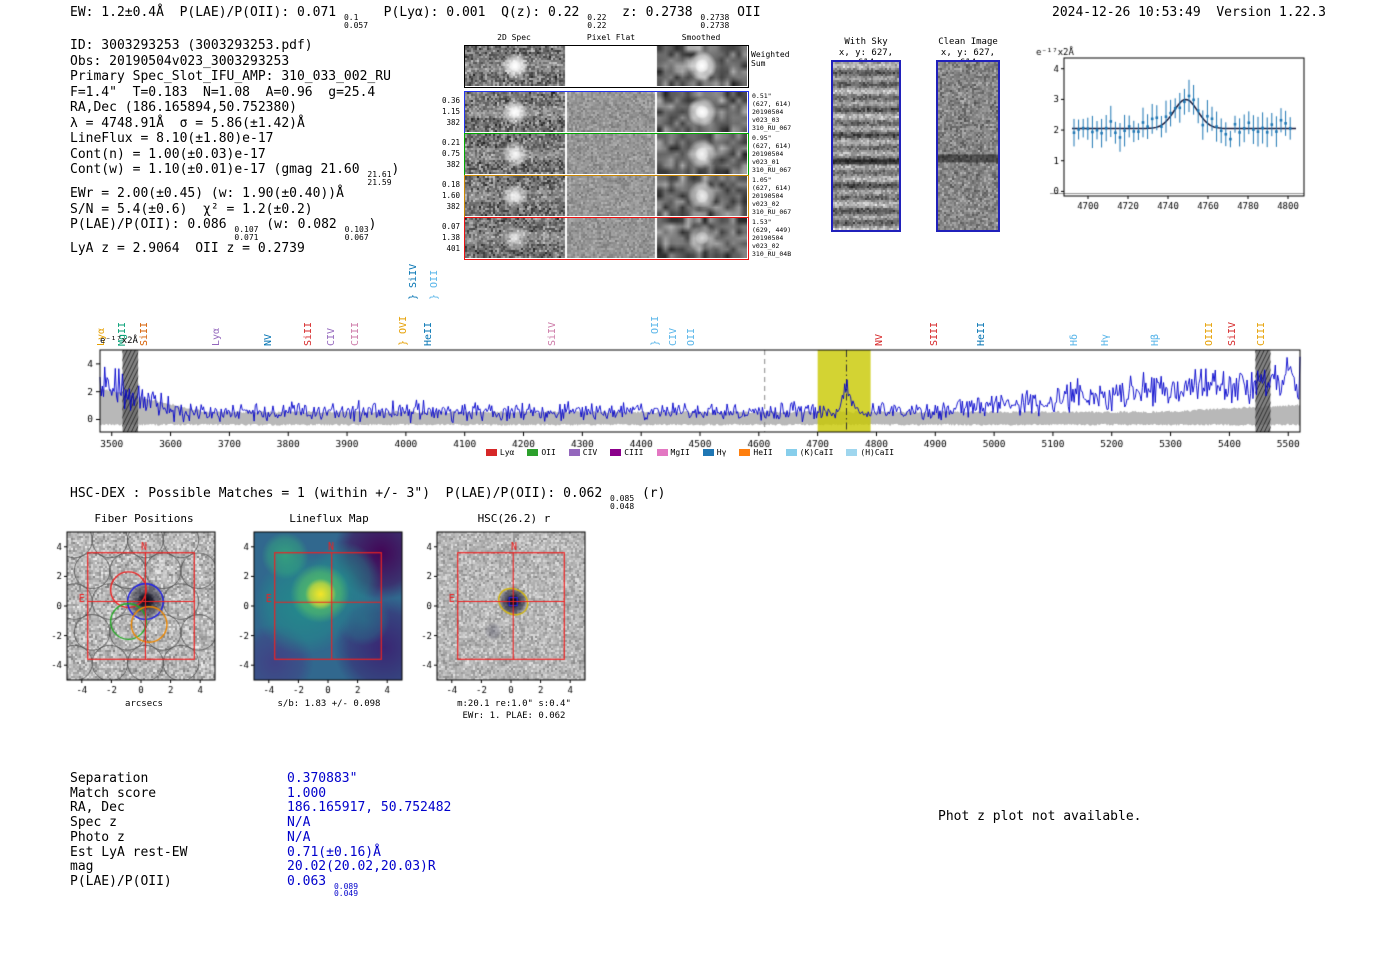  Describe the element at coordinates (187, 123) in the screenshot. I see `text-segment: λ = 4748.91Å σ = 5.86(±1.42)Å` at that location.